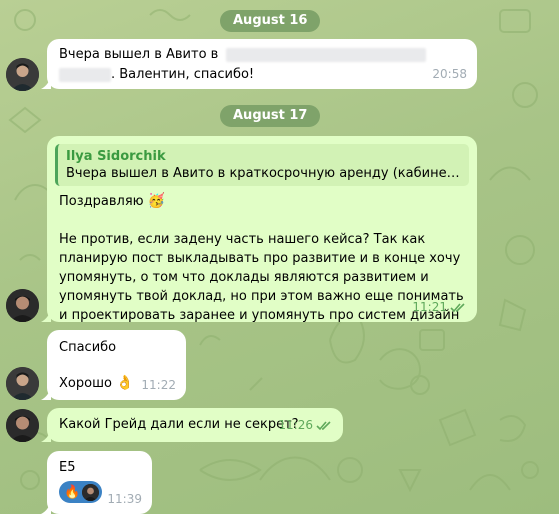  I want to click on partying-face-emoji: 🥳, so click(156, 201).